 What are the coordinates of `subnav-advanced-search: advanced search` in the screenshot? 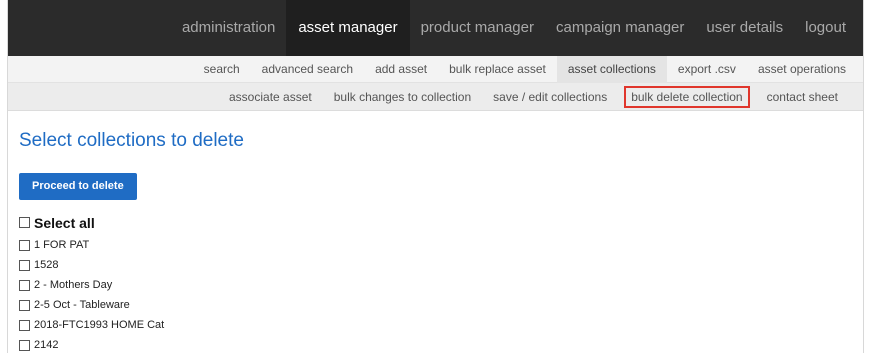 It's located at (307, 69).